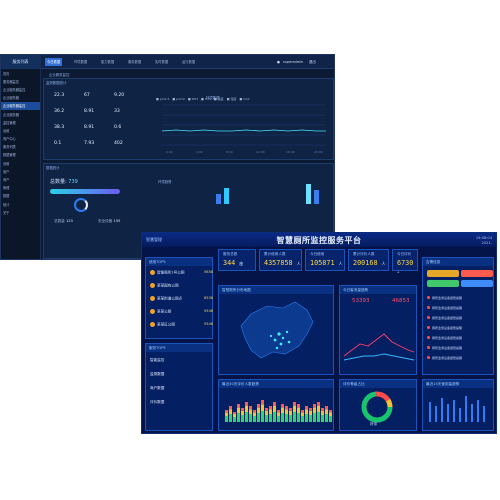  Describe the element at coordinates (20, 81) in the screenshot. I see `sidebar-item: 服务器监控` at that location.